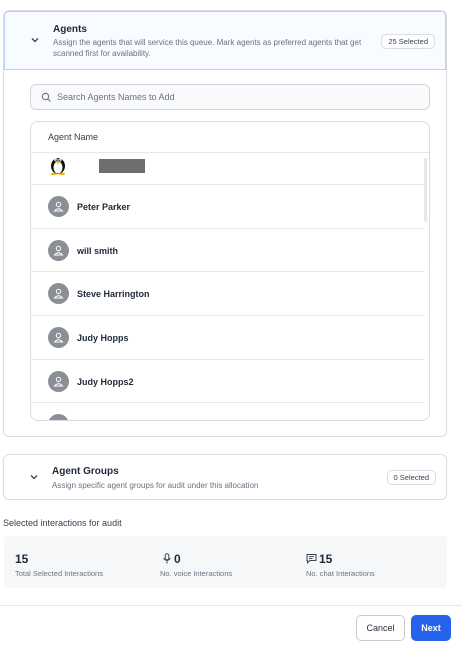 This screenshot has height=646, width=462. What do you see at coordinates (196, 573) in the screenshot?
I see `voice-interactions-label: No. voice Interactions` at bounding box center [196, 573].